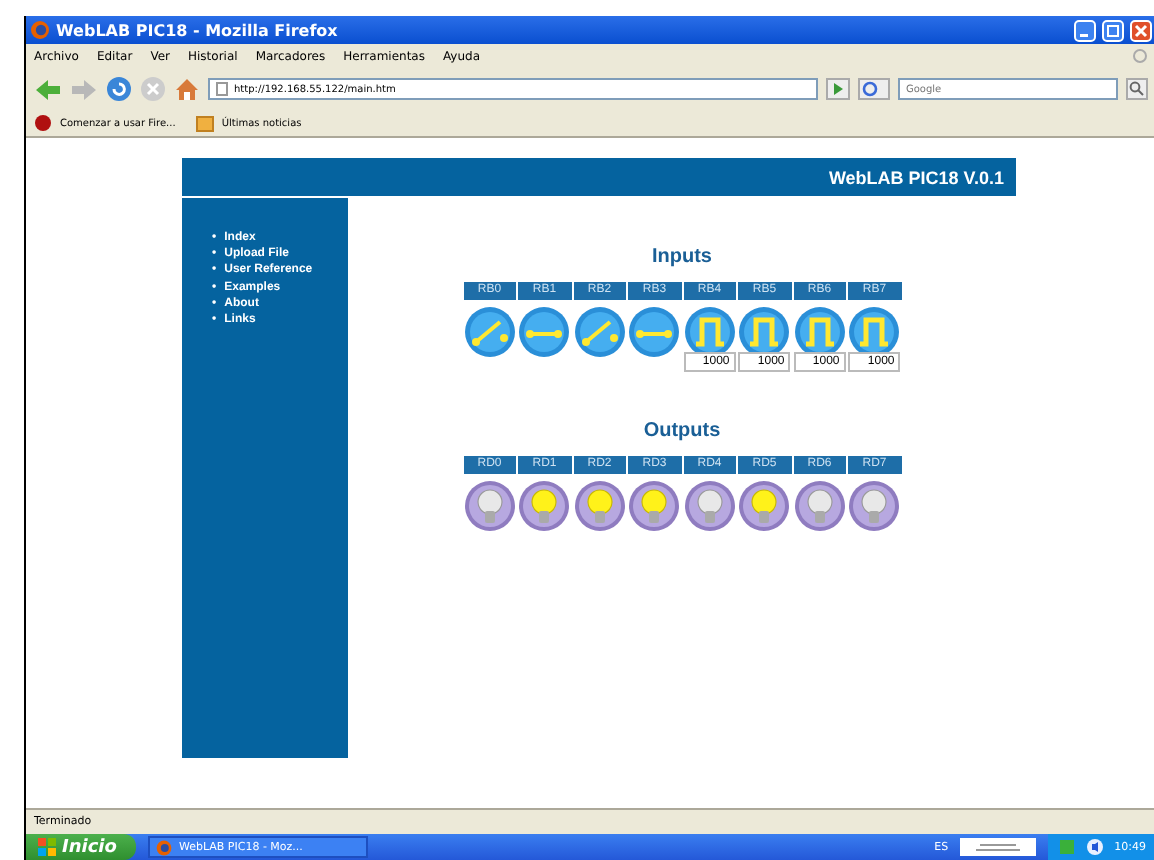 The height and width of the screenshot is (860, 1154). I want to click on section-title: Outputs, so click(682, 431).